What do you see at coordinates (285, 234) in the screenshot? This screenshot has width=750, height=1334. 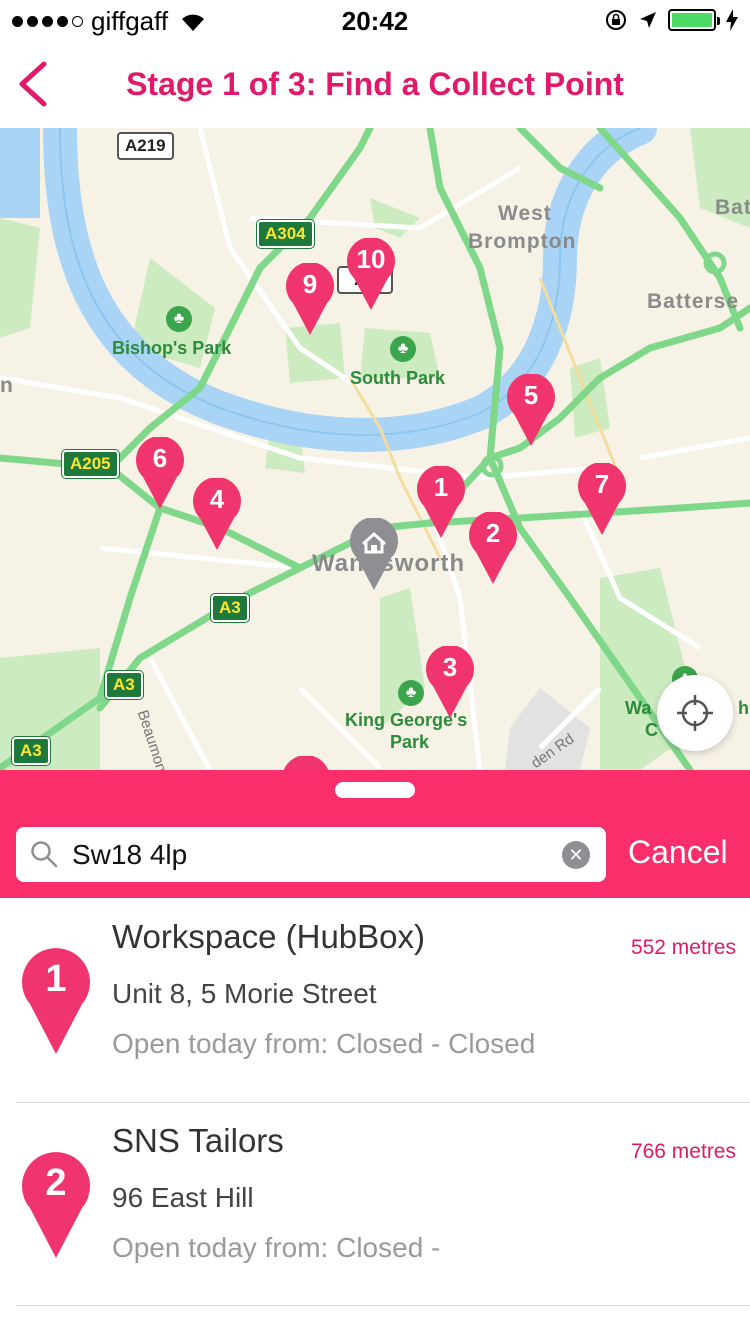 I see `road-shield-a304: A304` at bounding box center [285, 234].